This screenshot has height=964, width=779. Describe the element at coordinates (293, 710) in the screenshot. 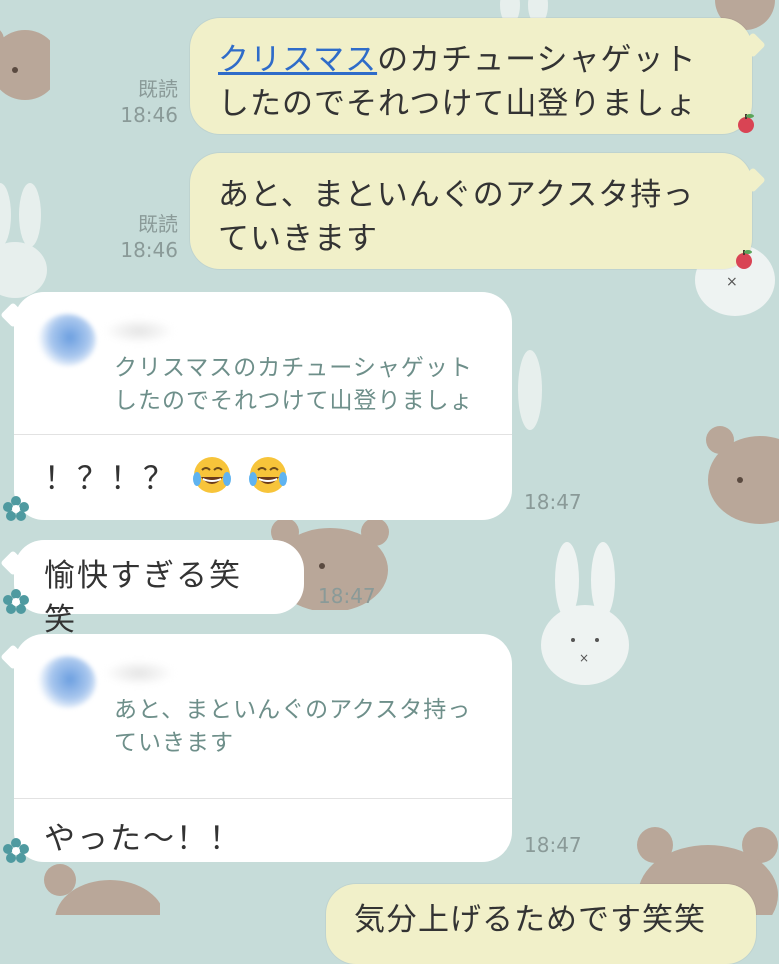

I see `quoted-text-line: あと、まといんぐのアクスタ持っ` at that location.